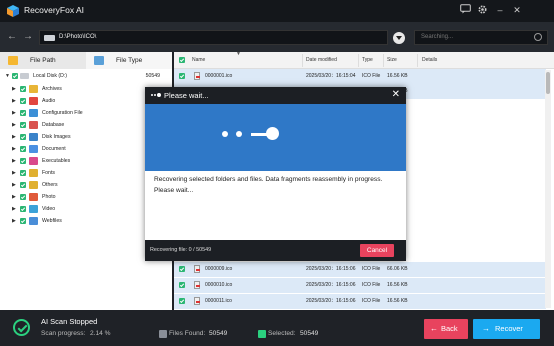 Image resolution: width=554 pixels, height=346 pixels. Describe the element at coordinates (49, 209) in the screenshot. I see `tree-item-label: Video` at that location.